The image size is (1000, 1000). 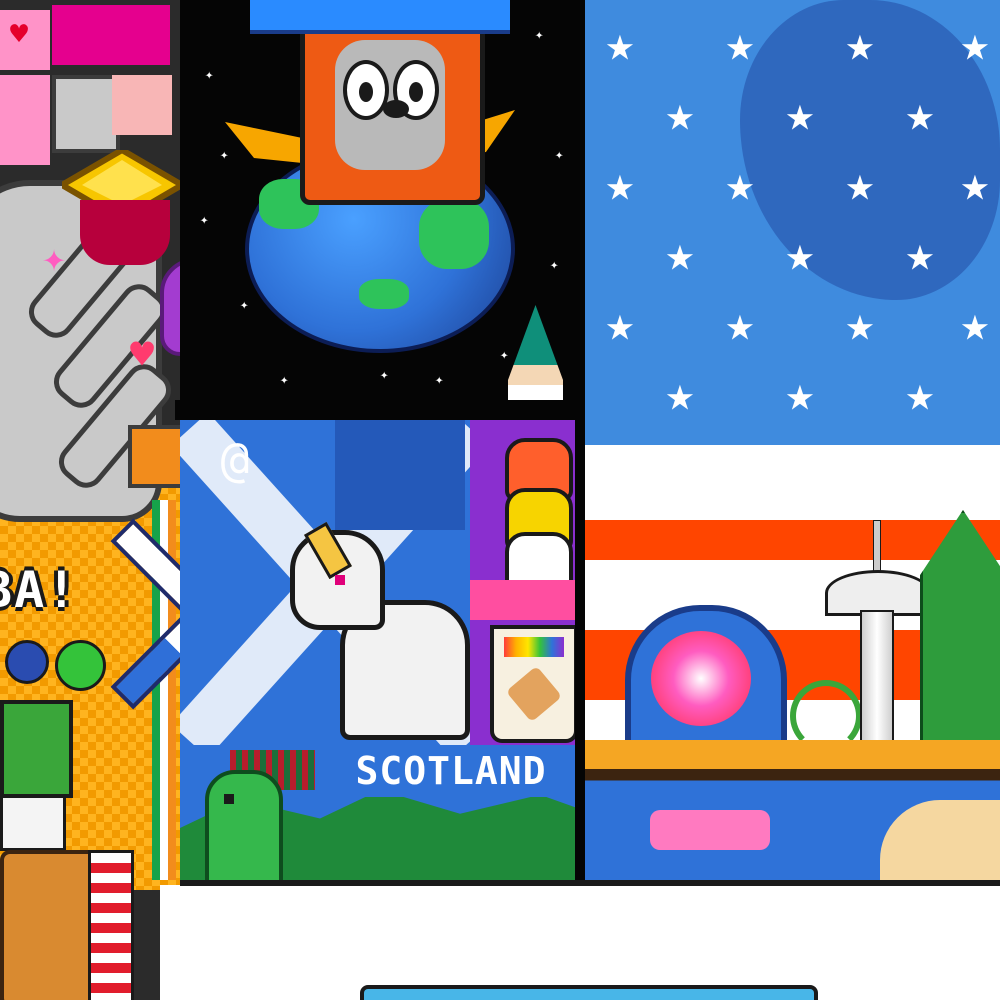 I want to click on pink-reflection, so click(x=710, y=830).